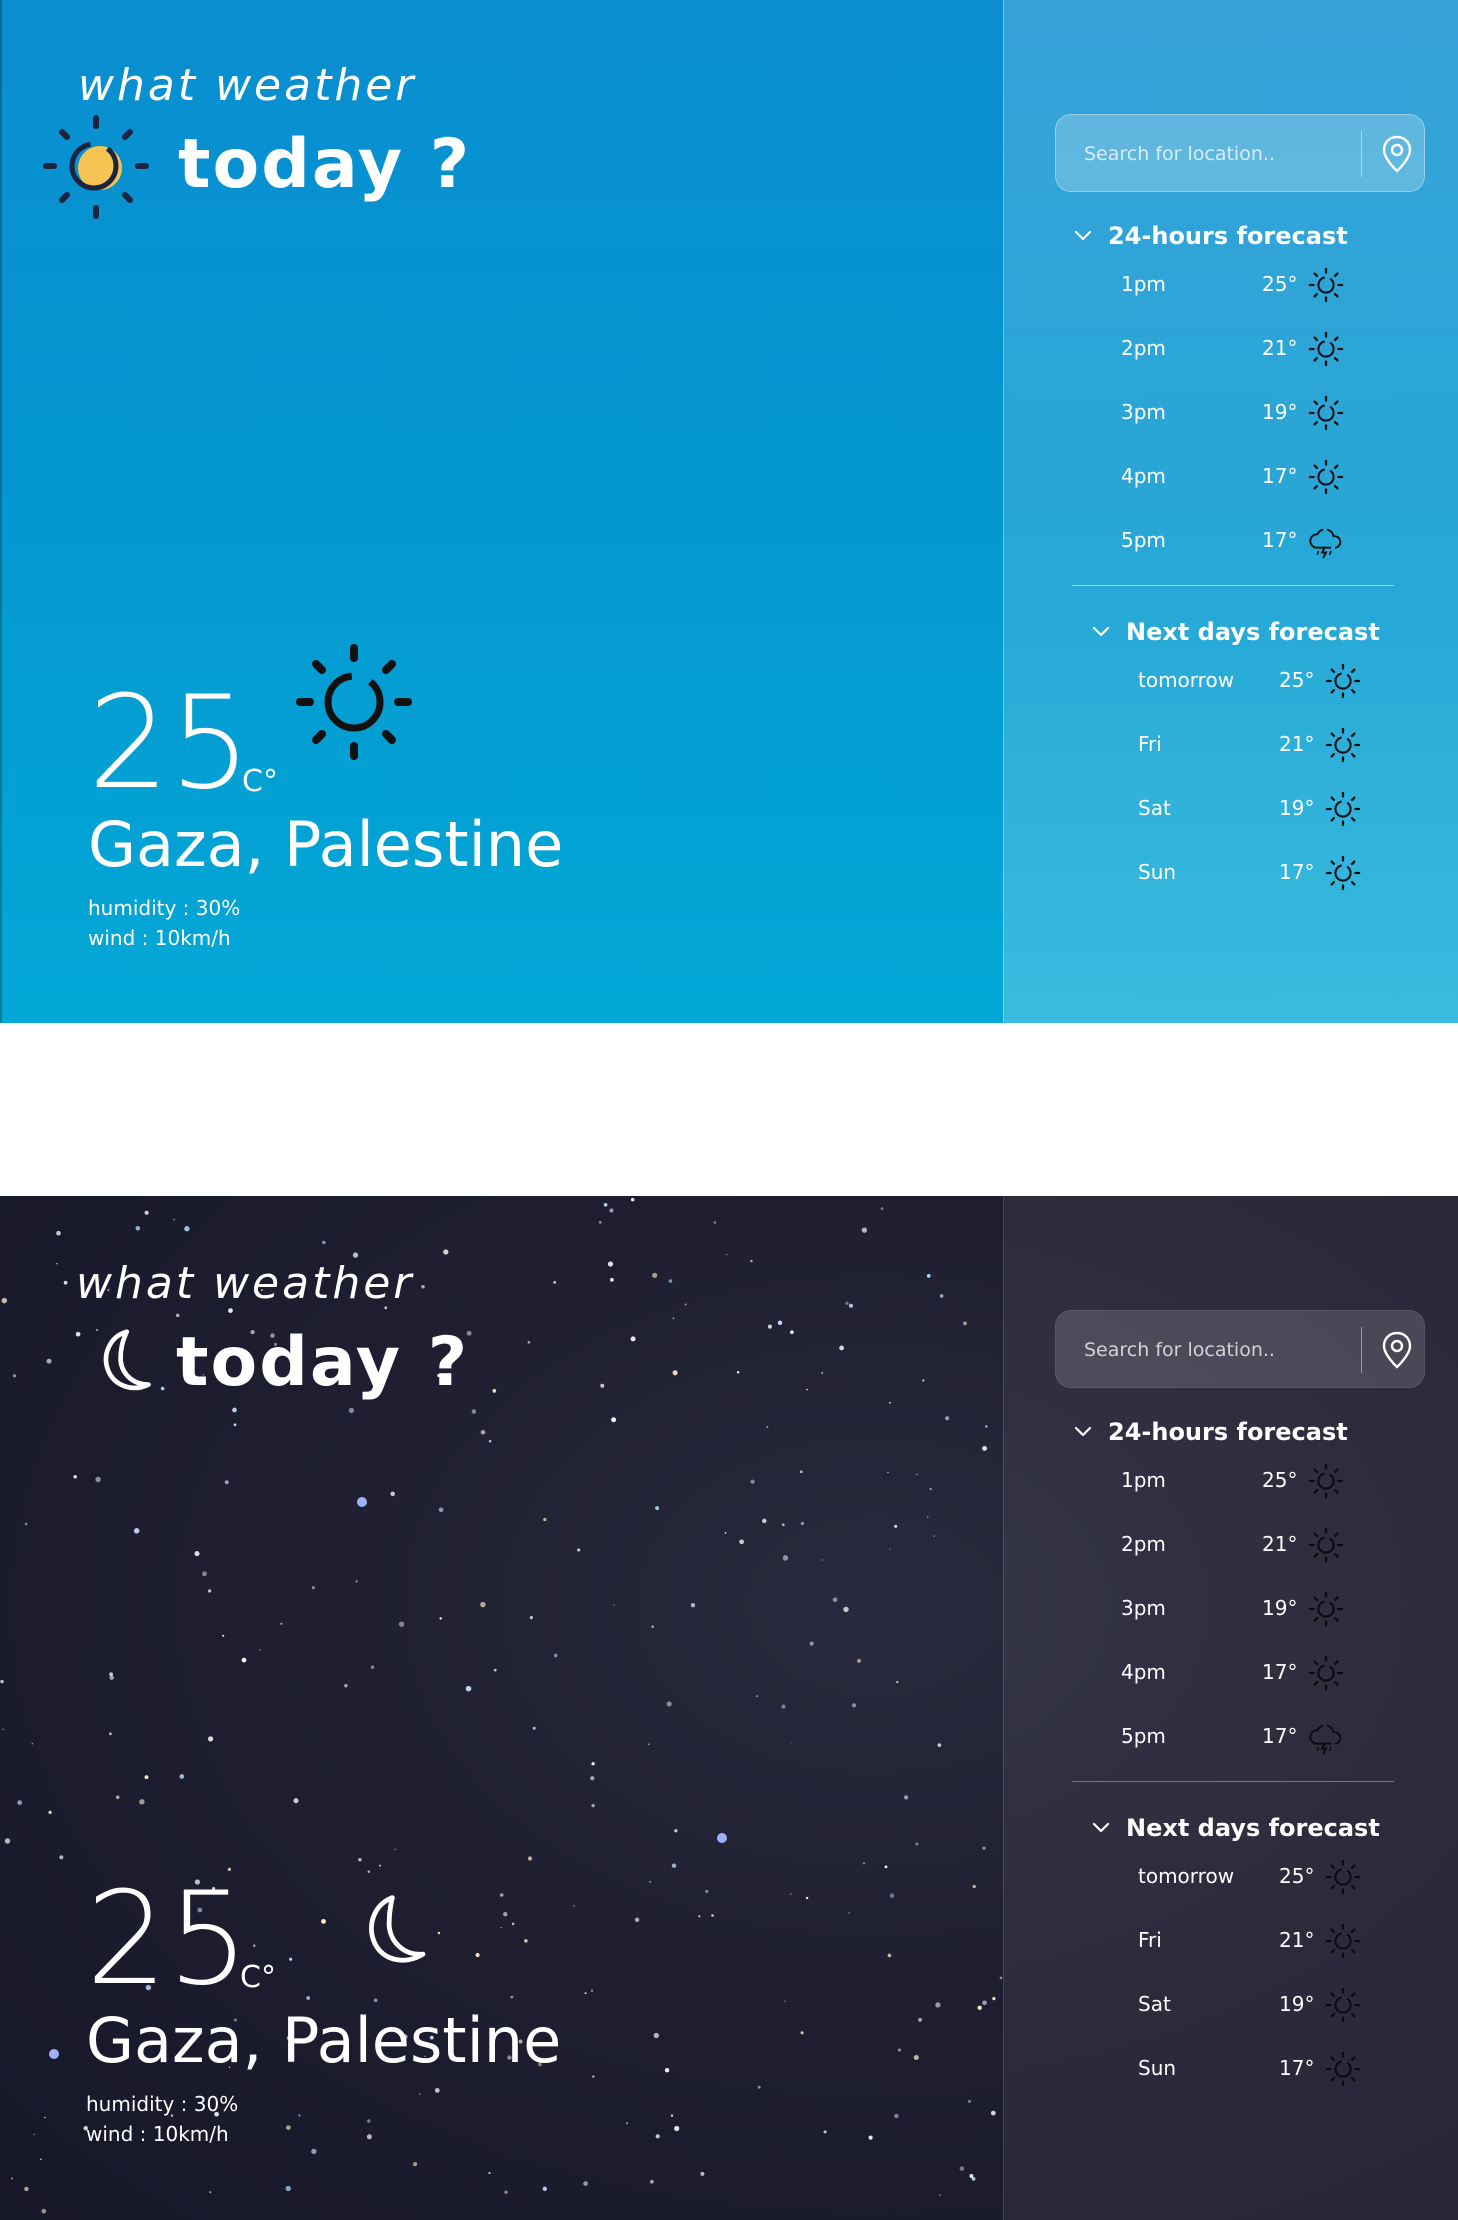 The width and height of the screenshot is (1458, 2220). I want to click on forecast-time: 4pm, so click(1143, 1672).